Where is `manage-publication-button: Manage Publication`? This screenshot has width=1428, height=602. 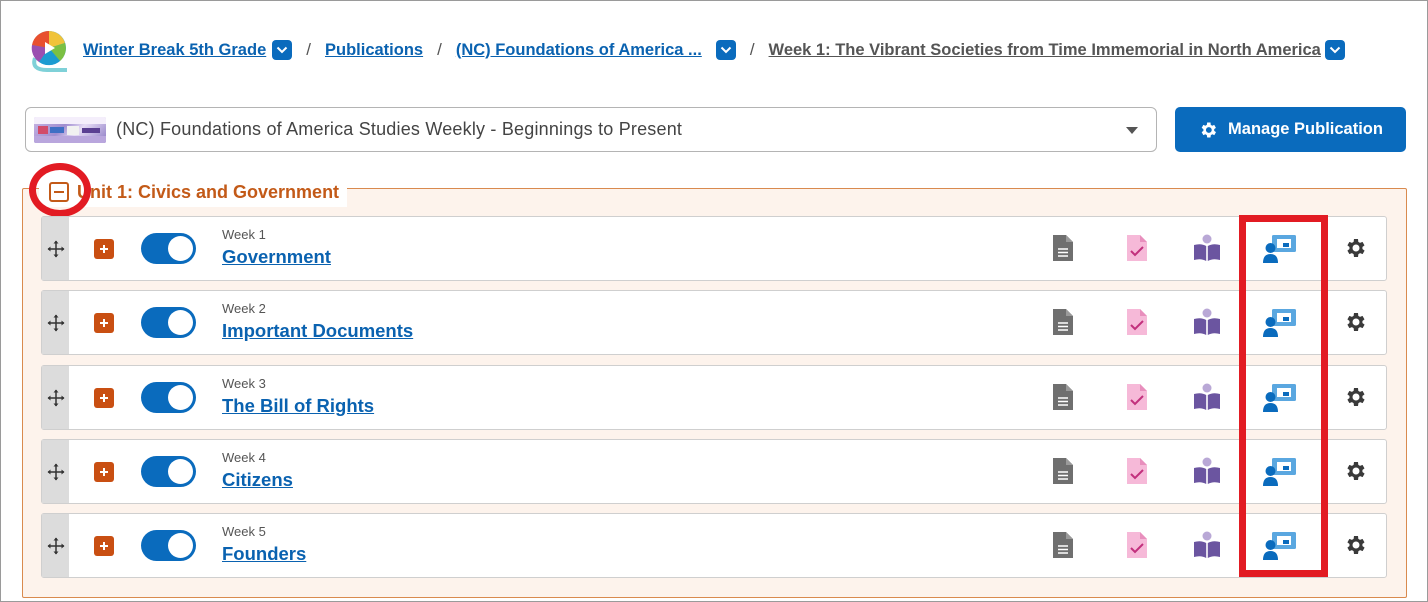
manage-publication-button: Manage Publication is located at coordinates (1290, 129).